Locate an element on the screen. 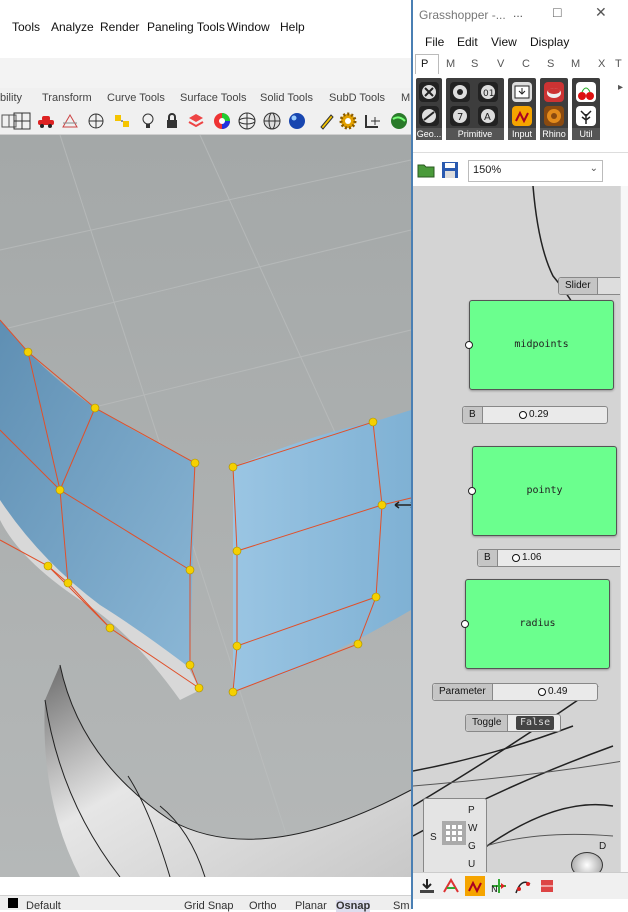 The height and width of the screenshot is (912, 628). top-slider: Slider is located at coordinates (590, 286).